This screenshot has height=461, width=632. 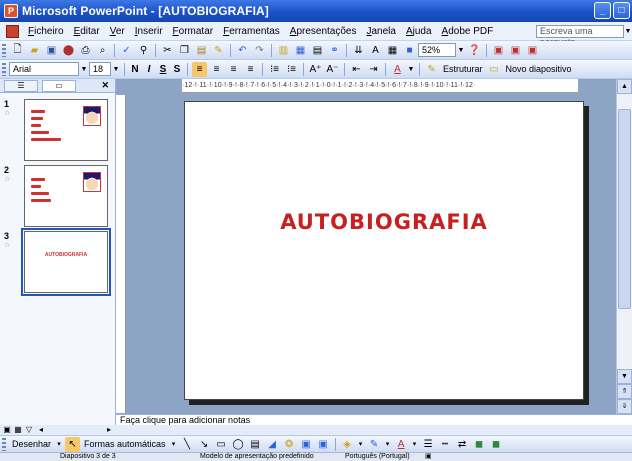 What do you see at coordinates (388, 444) in the screenshot?
I see `line-color-dropdown-icon: ▾` at bounding box center [388, 444].